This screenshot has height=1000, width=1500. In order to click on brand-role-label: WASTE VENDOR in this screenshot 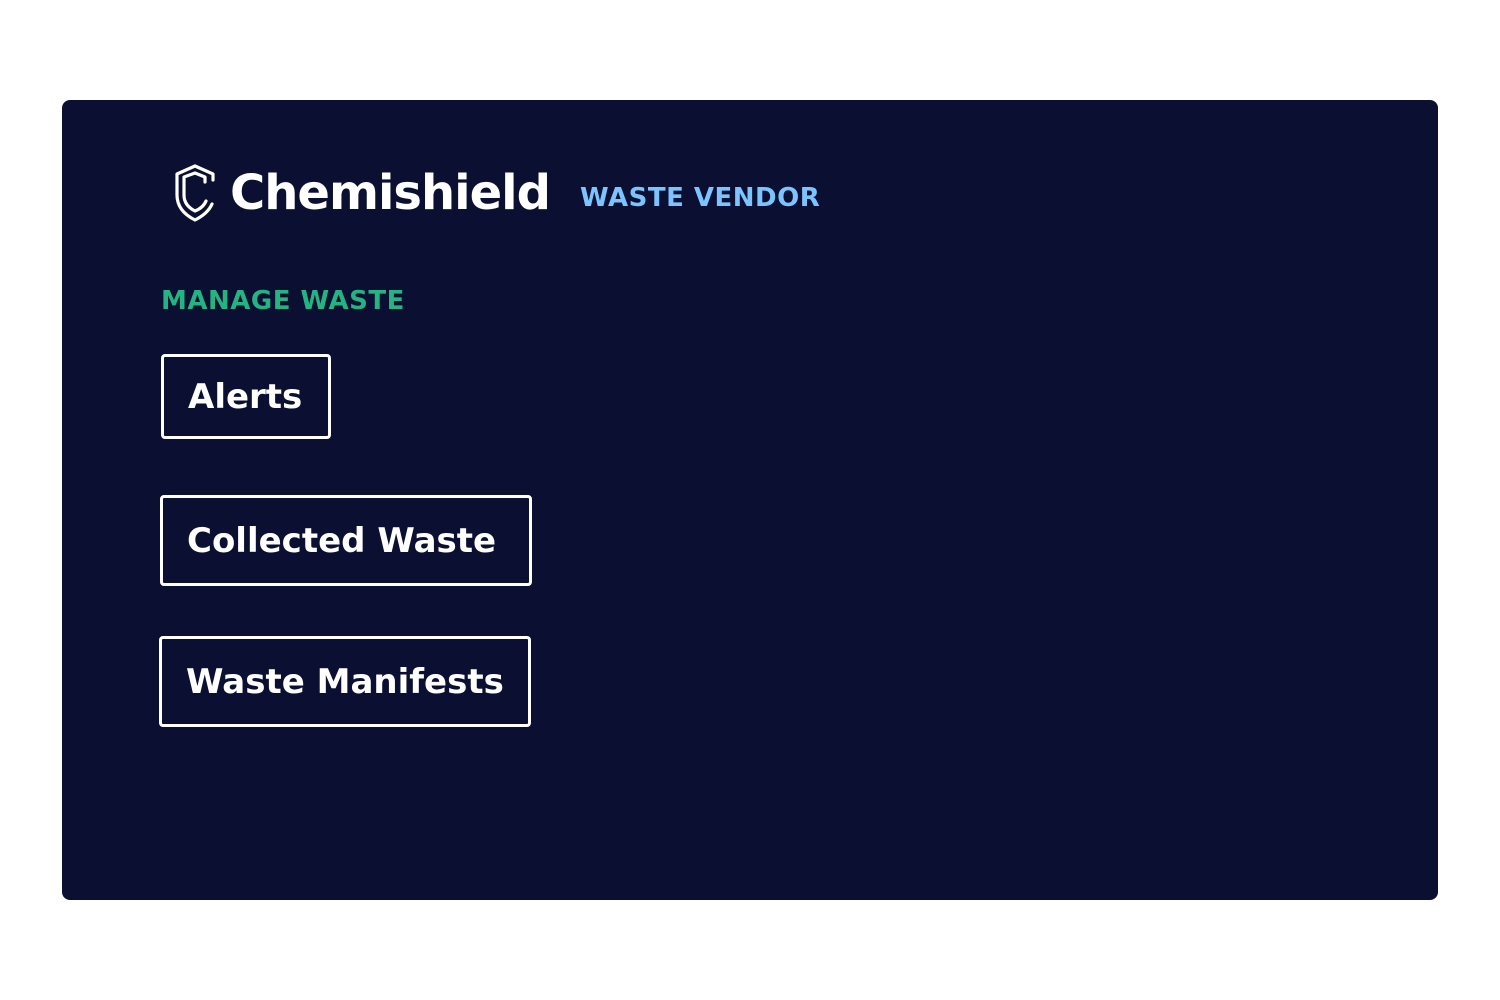, I will do `click(700, 198)`.